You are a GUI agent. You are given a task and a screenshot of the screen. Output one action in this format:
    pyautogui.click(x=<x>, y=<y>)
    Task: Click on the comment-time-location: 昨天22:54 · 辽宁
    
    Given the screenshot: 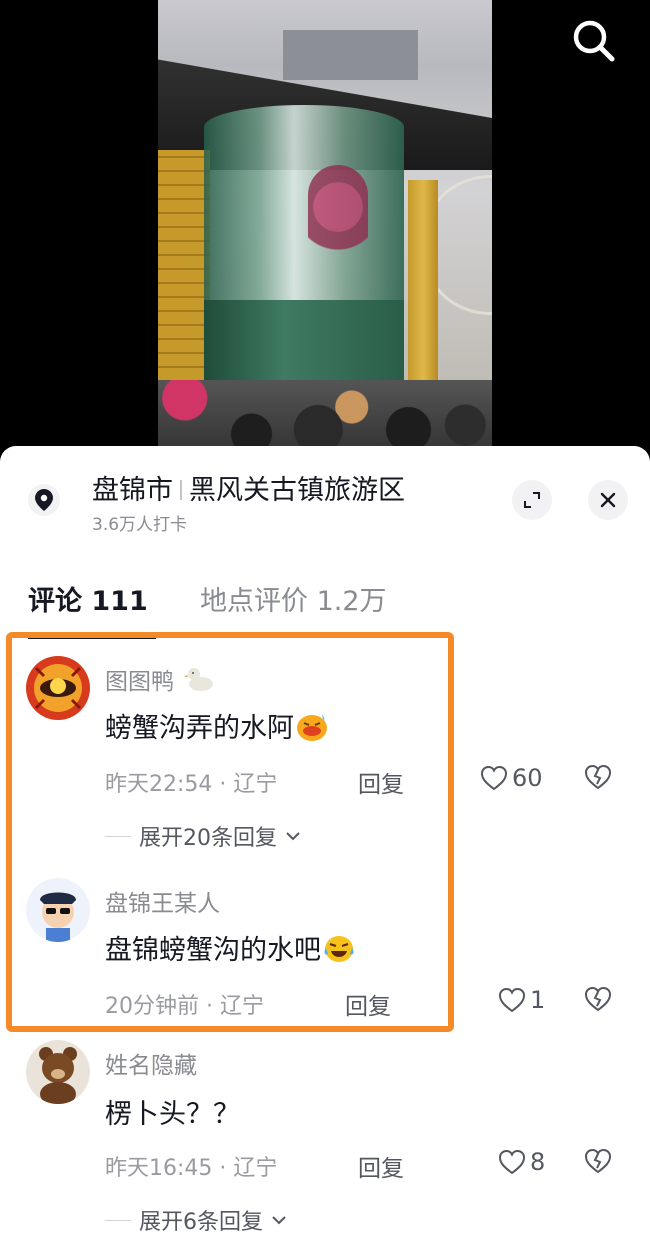 What is the action you would take?
    pyautogui.click(x=191, y=784)
    